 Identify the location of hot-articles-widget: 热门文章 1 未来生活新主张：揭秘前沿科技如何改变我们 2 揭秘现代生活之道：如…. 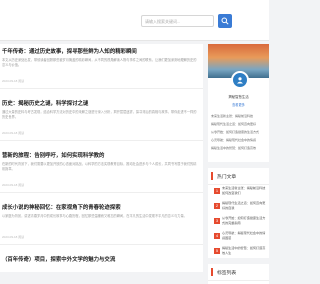
(238, 213).